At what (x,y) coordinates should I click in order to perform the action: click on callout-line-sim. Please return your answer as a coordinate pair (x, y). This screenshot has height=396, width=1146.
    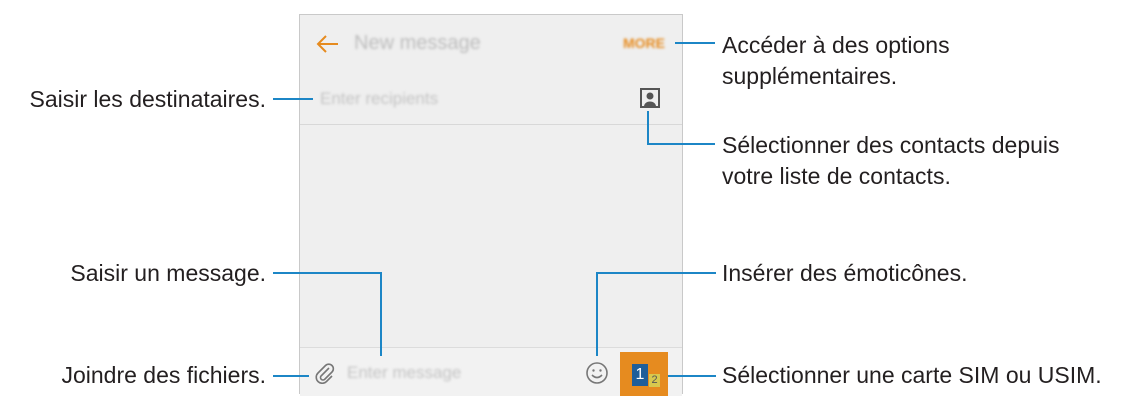
    Looking at the image, I should click on (692, 376).